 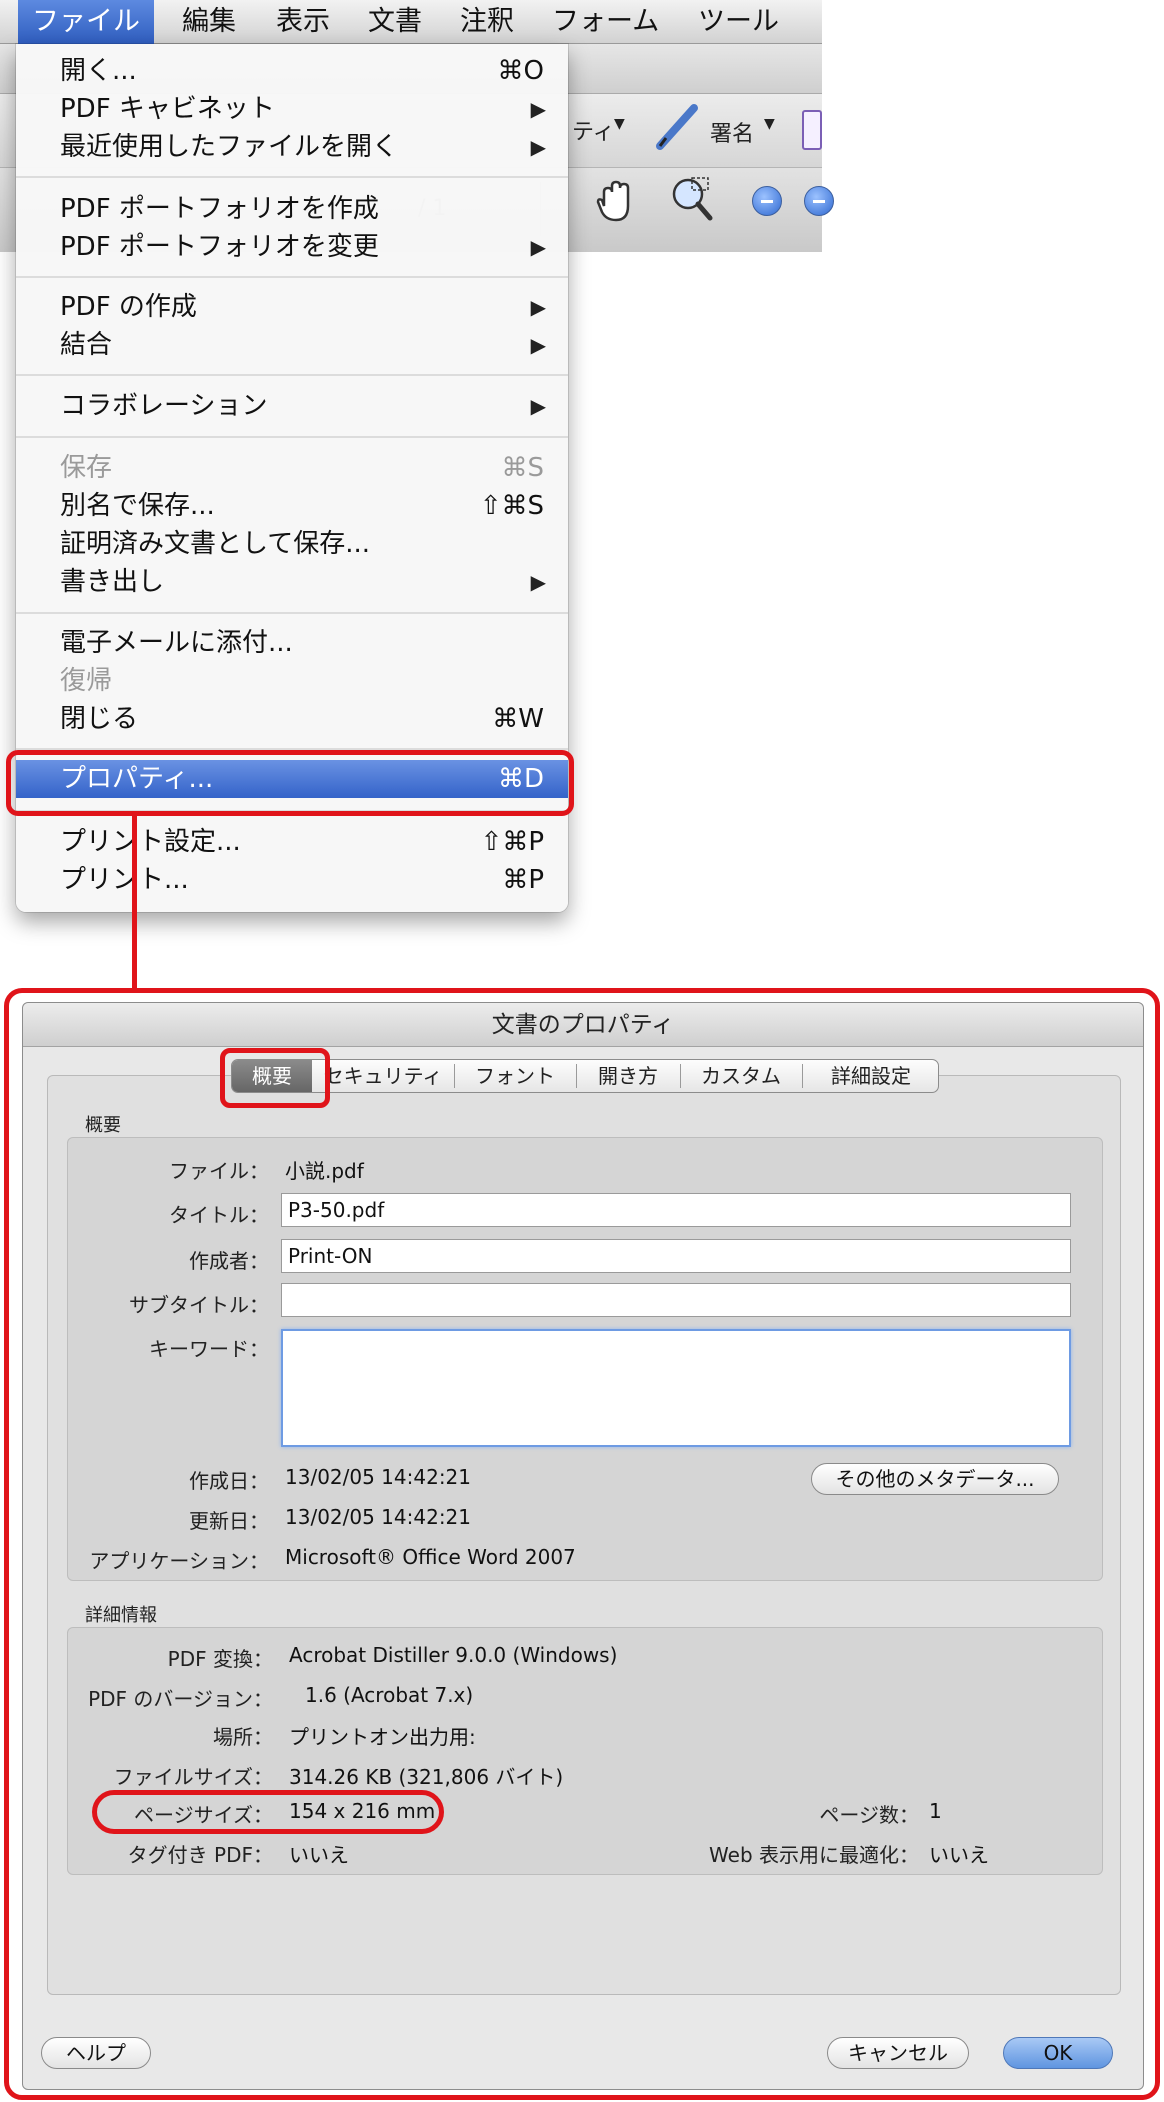 I want to click on menu-comments: 注釈, so click(x=487, y=22).